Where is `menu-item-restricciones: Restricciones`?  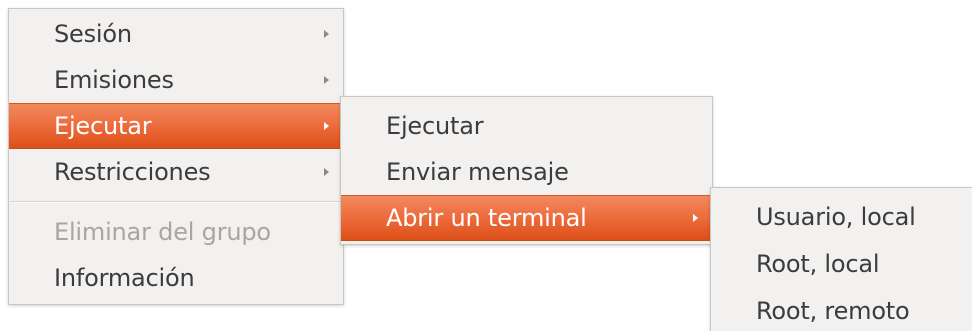 menu-item-restricciones: Restricciones is located at coordinates (176, 172).